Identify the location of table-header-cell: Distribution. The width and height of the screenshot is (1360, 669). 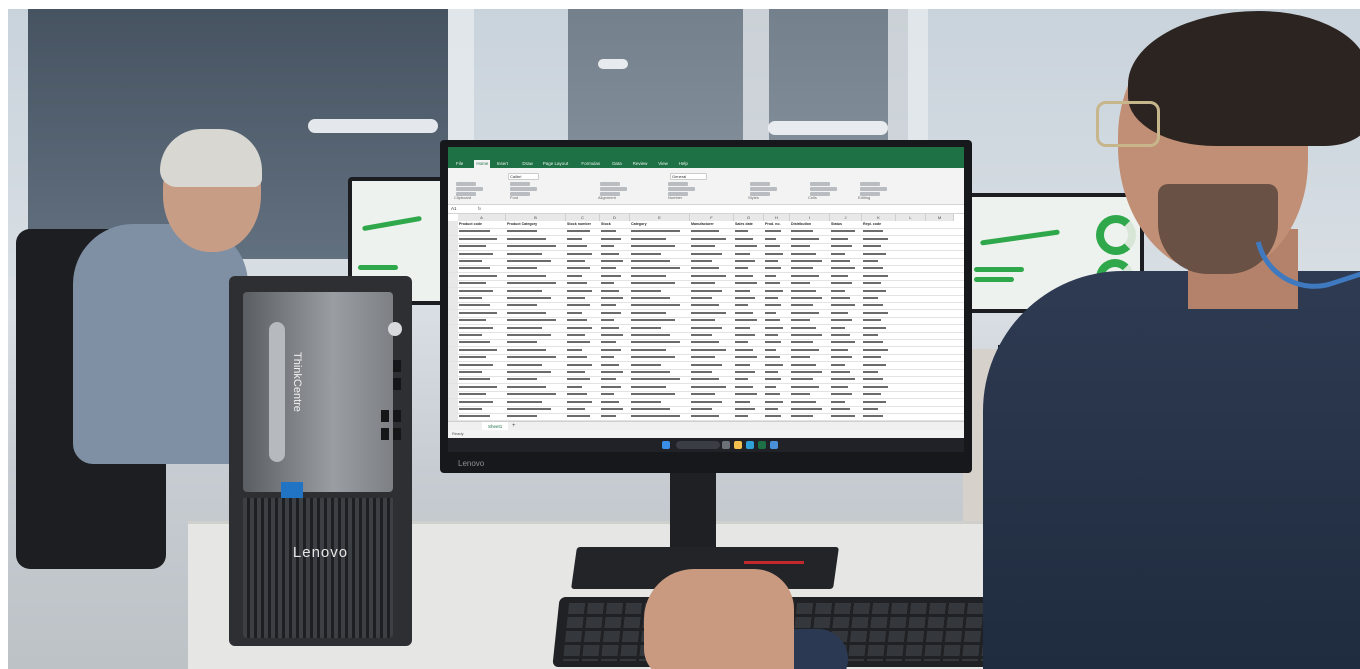
(809, 224).